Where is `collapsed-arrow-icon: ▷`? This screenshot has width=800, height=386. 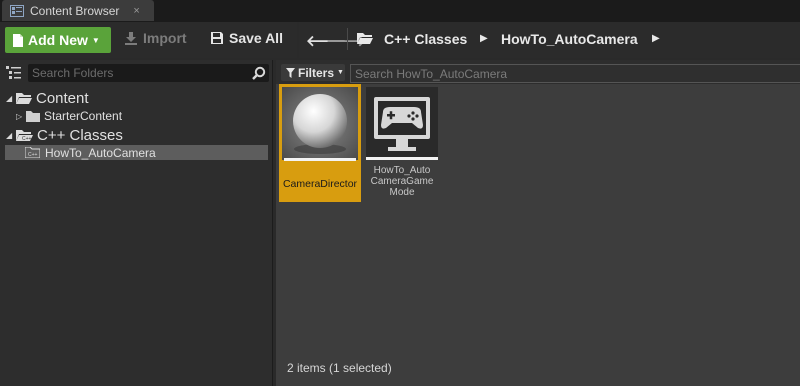 collapsed-arrow-icon: ▷ is located at coordinates (21, 116).